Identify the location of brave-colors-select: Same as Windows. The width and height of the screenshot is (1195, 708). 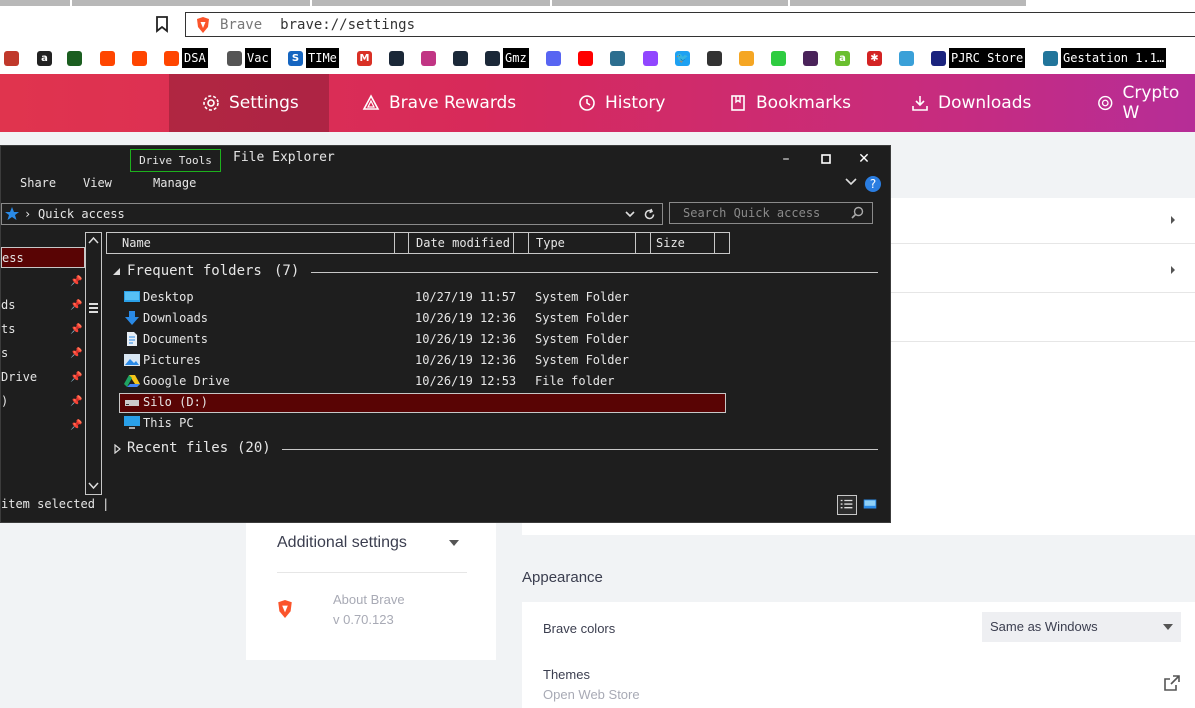
(1081, 627).